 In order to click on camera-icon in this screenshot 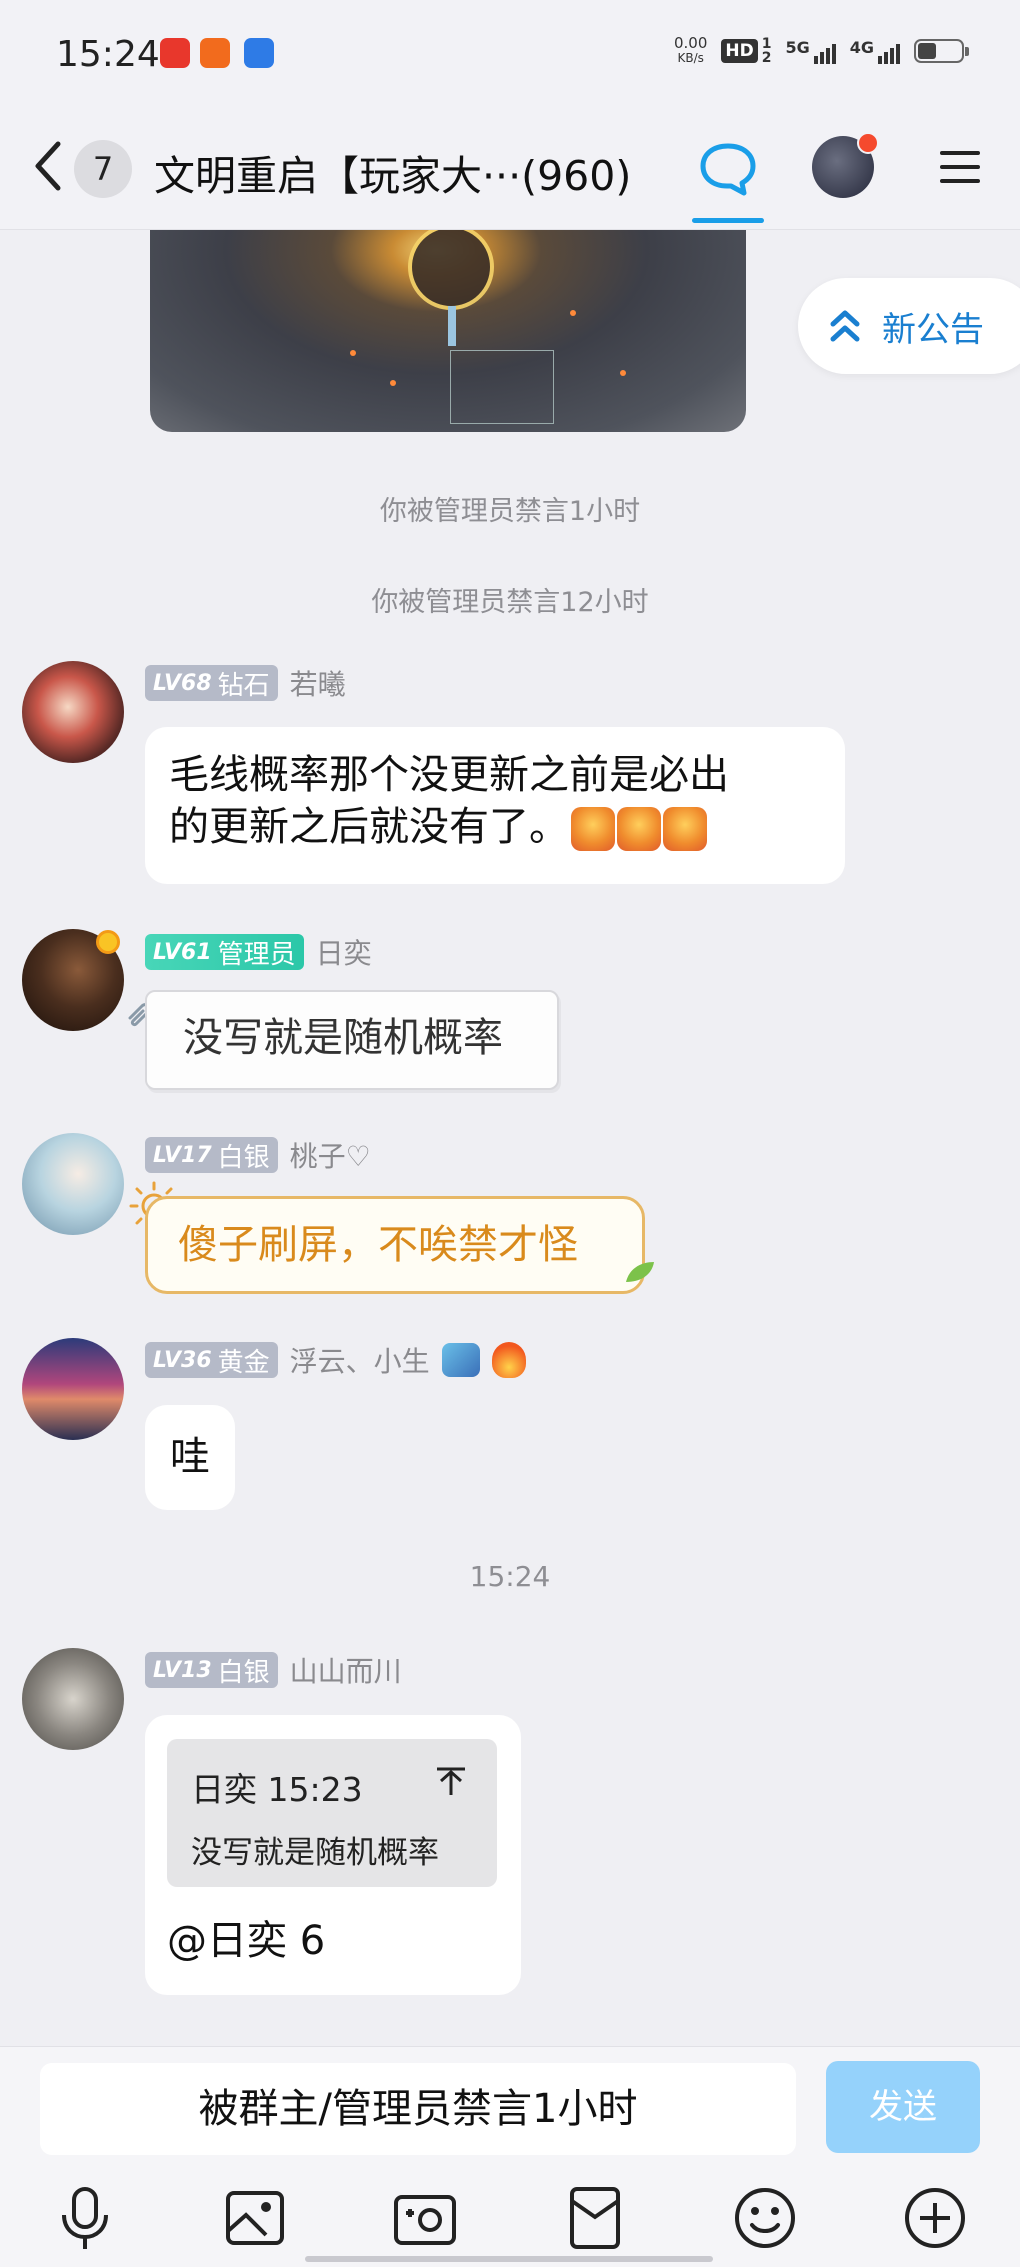, I will do `click(425, 2218)`.